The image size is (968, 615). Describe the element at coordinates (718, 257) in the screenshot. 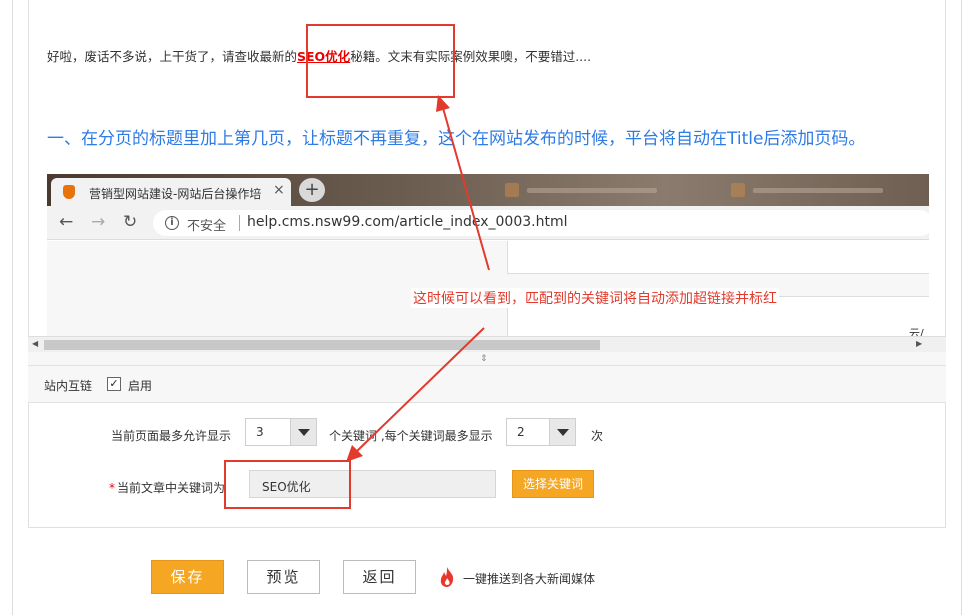

I see `content-box` at that location.